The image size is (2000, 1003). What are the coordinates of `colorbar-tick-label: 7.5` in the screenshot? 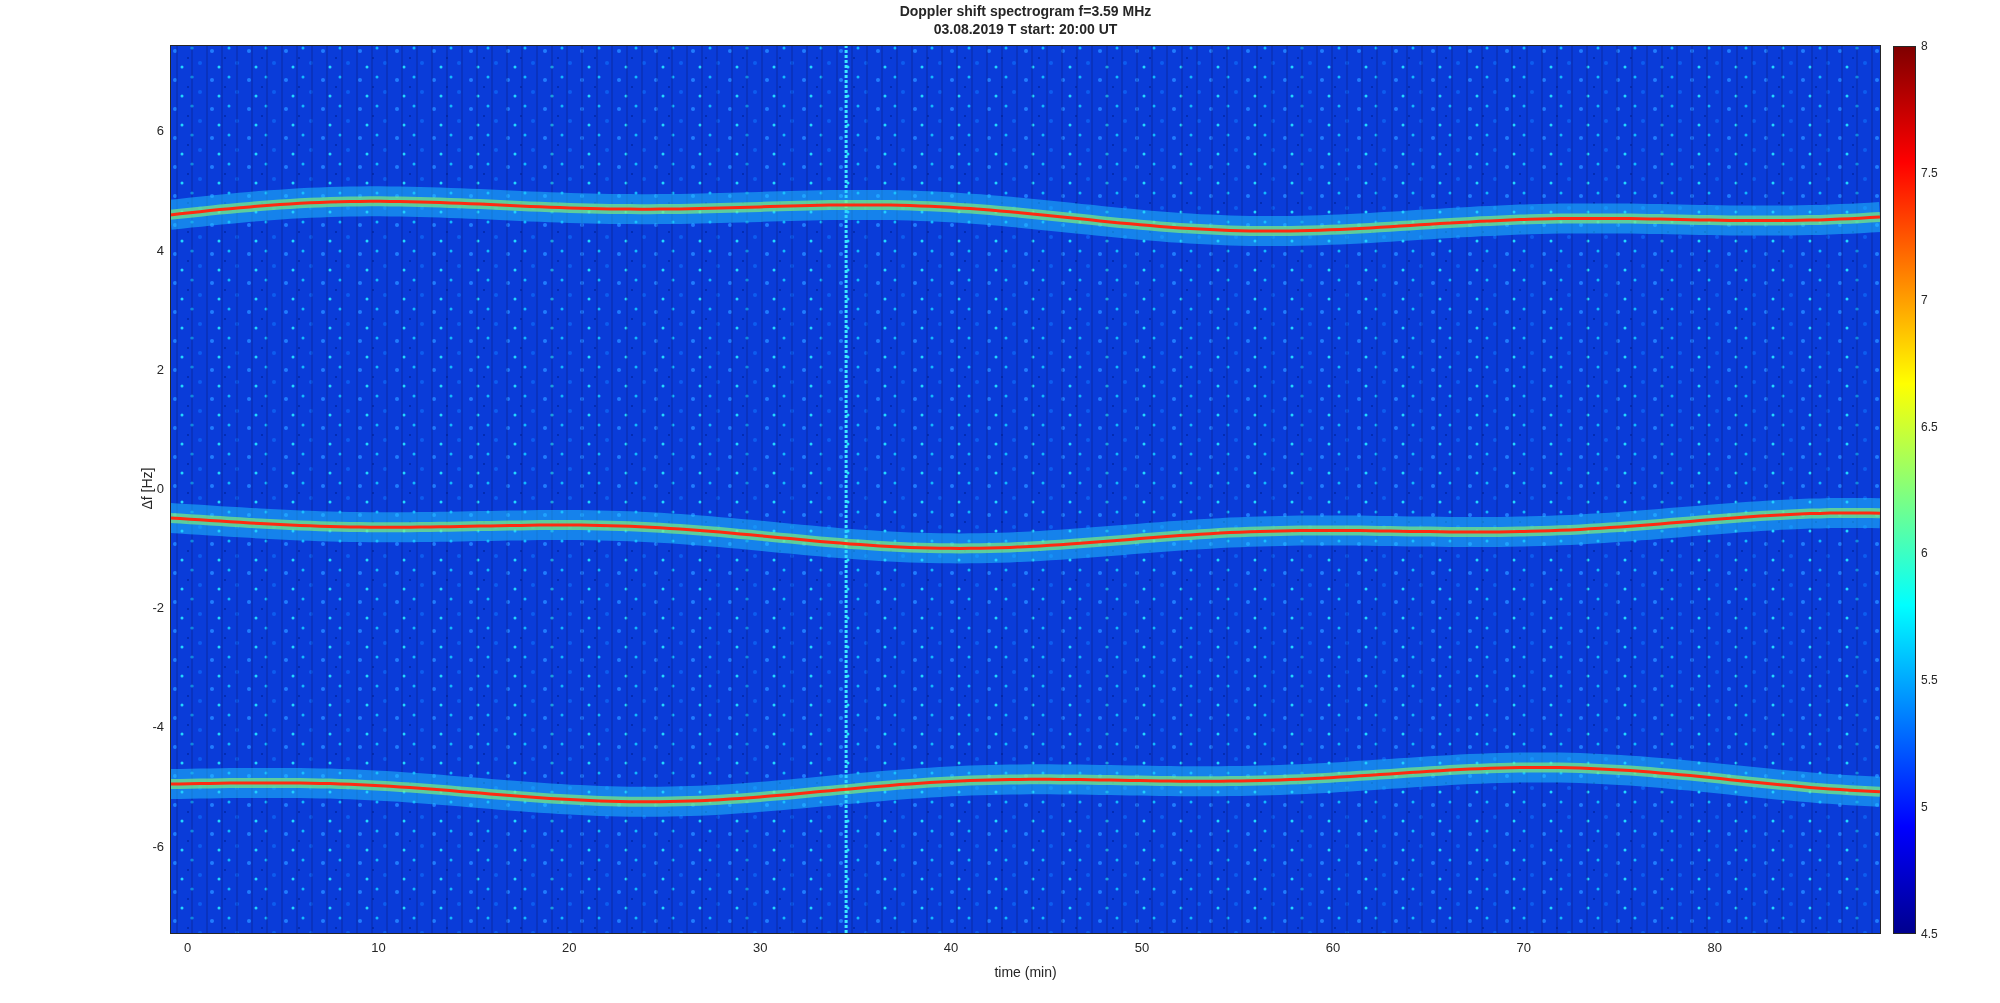 It's located at (1929, 172).